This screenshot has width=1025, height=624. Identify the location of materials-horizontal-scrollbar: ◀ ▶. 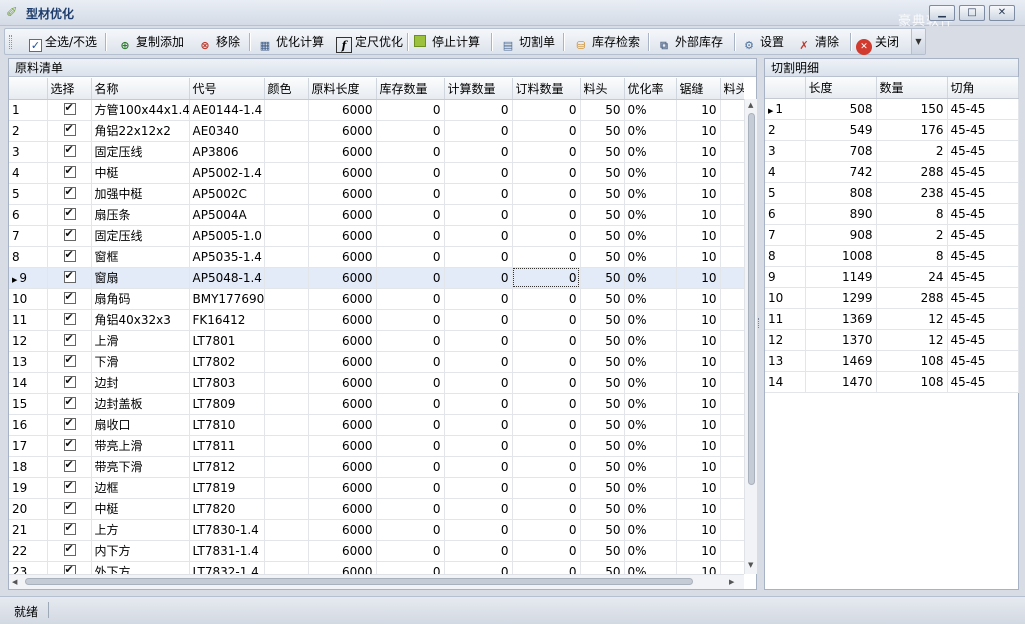
(376, 581).